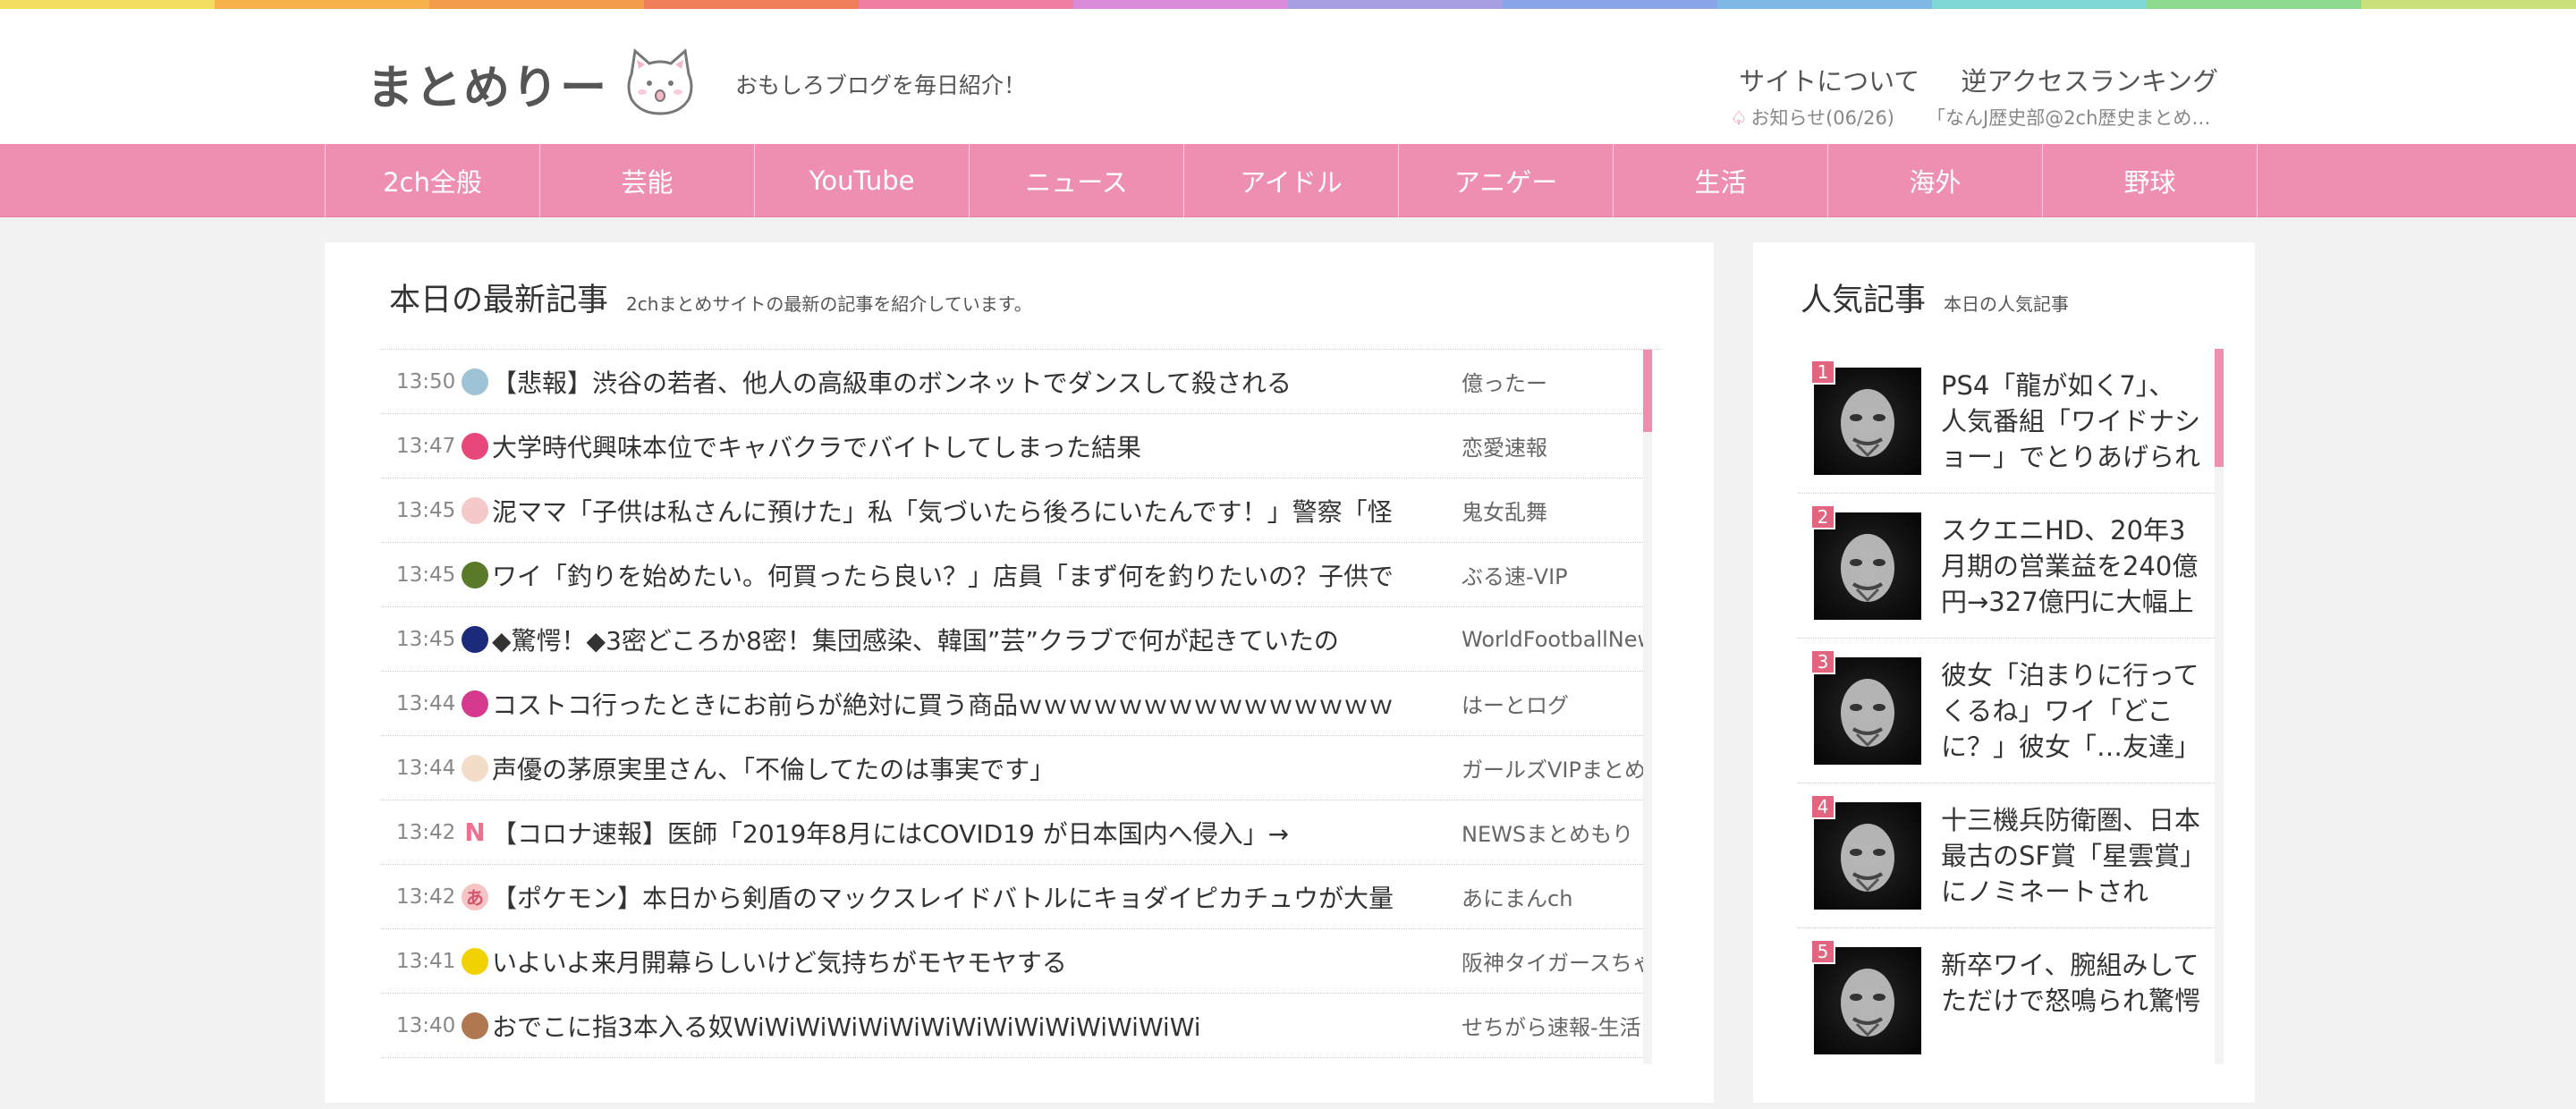 The height and width of the screenshot is (1109, 2576). What do you see at coordinates (1555, 382) in the screenshot?
I see `article-source: 億ったー` at bounding box center [1555, 382].